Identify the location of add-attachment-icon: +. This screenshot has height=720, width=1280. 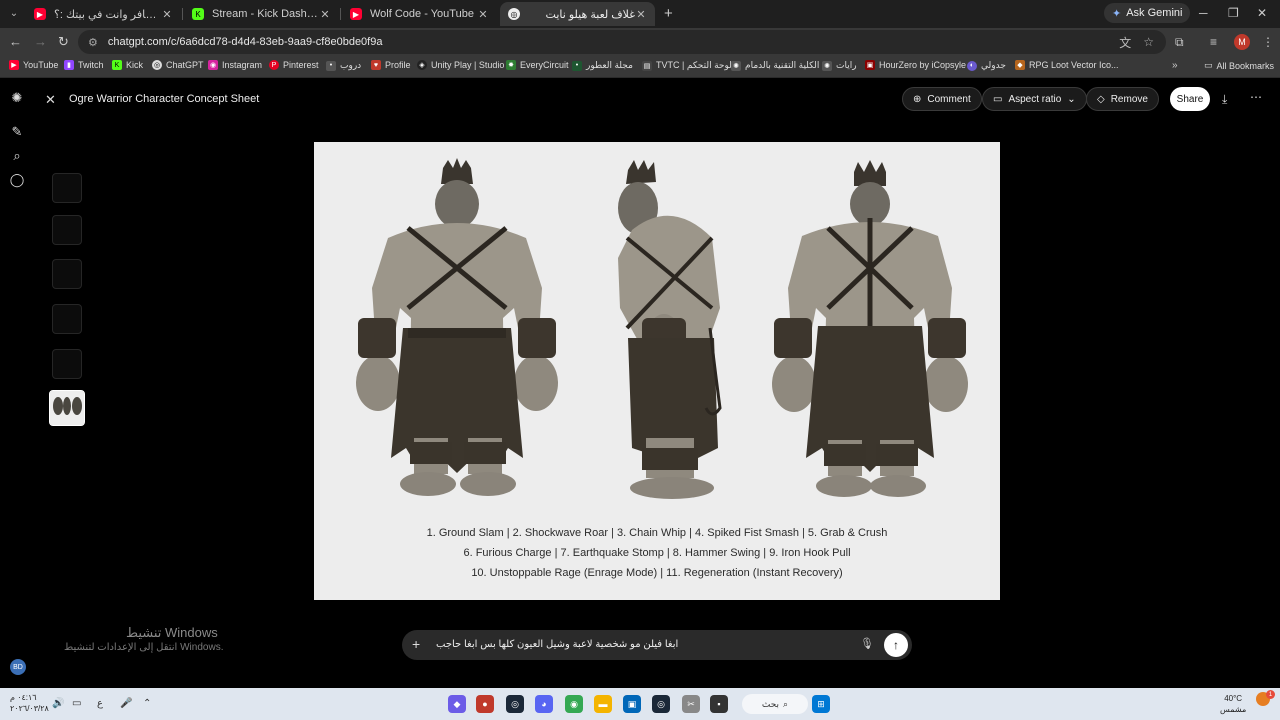
(416, 644).